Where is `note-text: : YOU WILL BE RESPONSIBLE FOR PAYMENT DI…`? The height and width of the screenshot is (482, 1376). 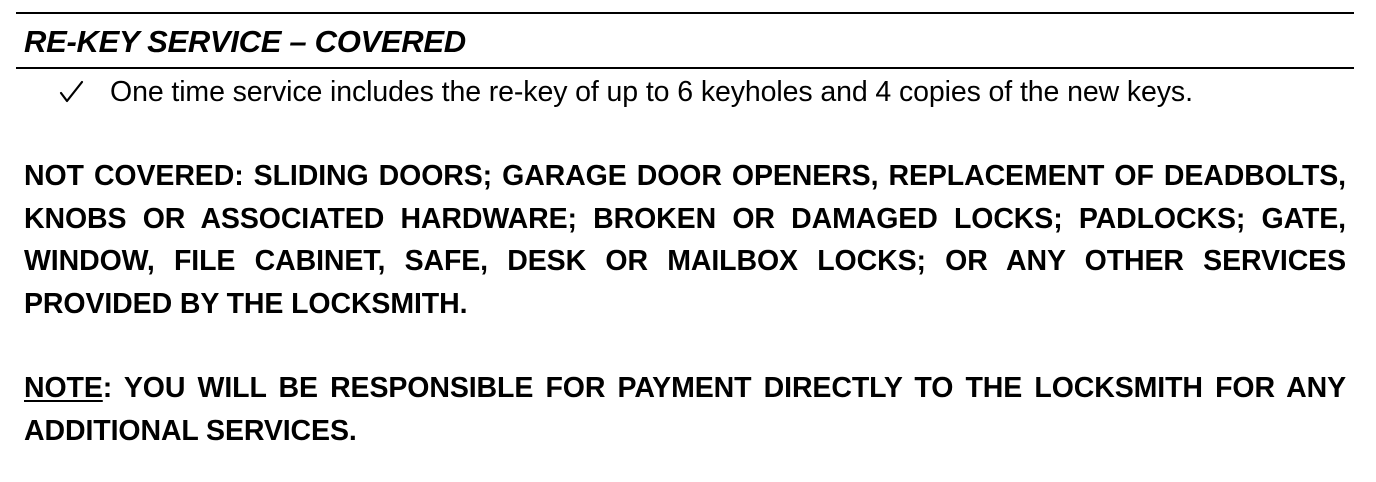 note-text: : YOU WILL BE RESPONSIBLE FOR PAYMENT DI… is located at coordinates (685, 409).